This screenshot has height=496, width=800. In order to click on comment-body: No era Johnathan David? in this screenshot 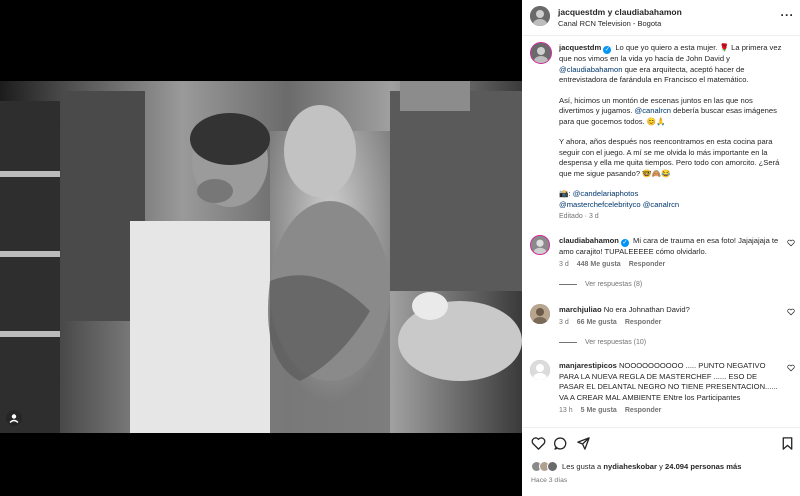, I will do `click(645, 309)`.